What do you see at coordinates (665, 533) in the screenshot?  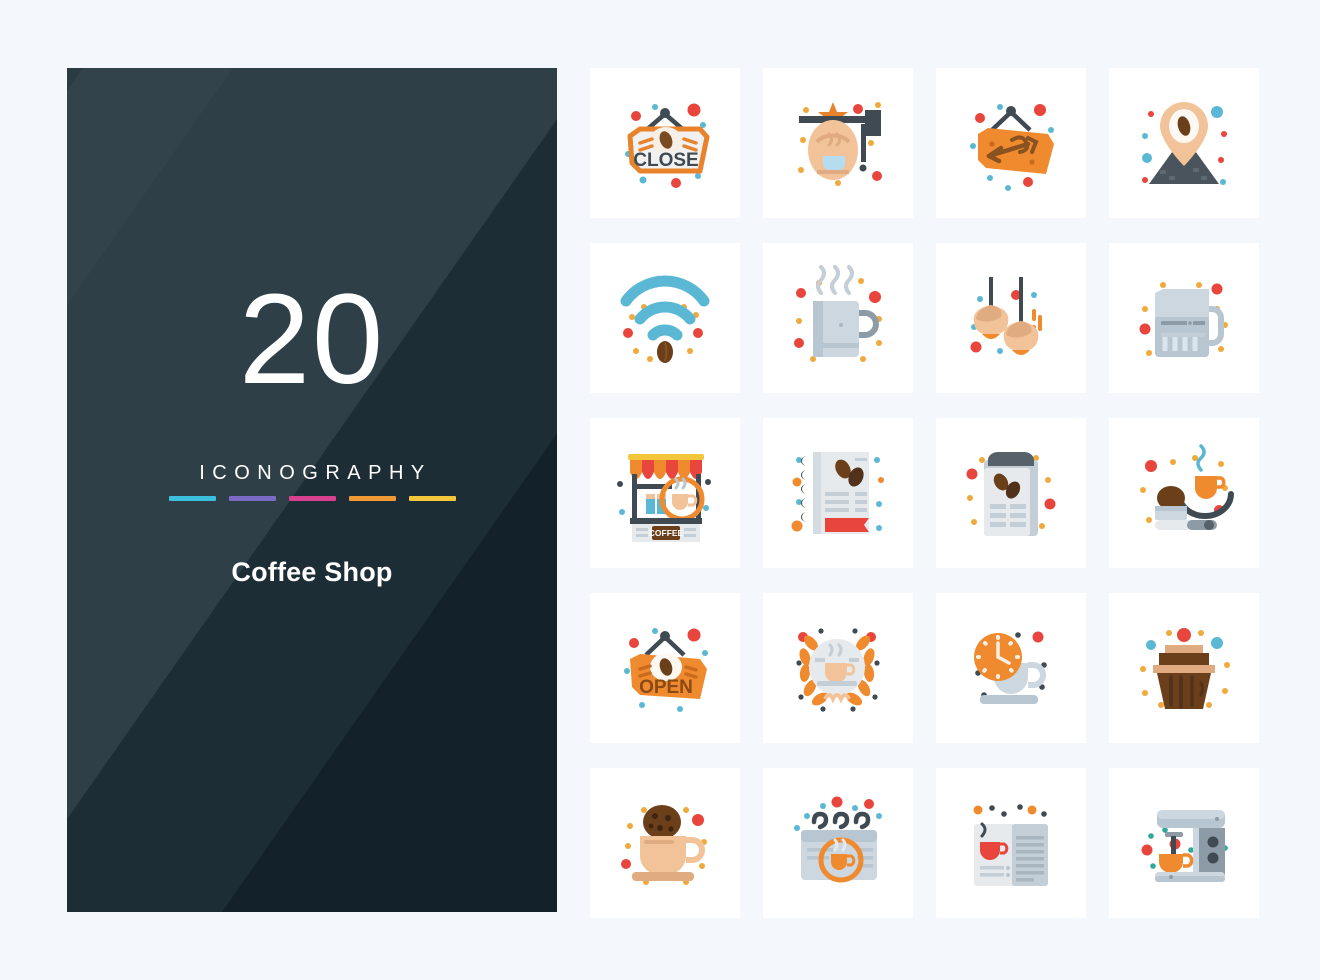 I see `coffee-stall-label: COFFEE` at bounding box center [665, 533].